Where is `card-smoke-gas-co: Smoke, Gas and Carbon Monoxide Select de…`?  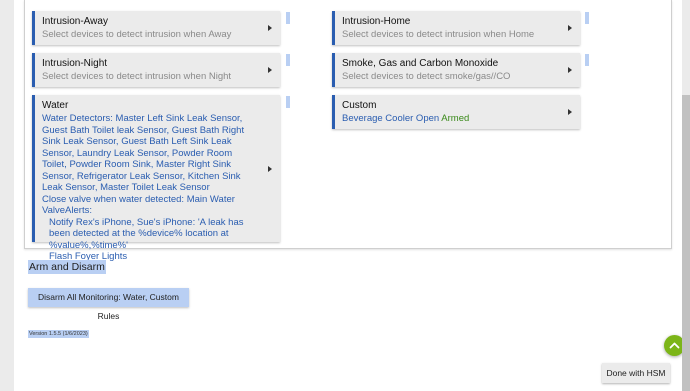 card-smoke-gas-co: Smoke, Gas and Carbon Monoxide Select de… is located at coordinates (456, 70).